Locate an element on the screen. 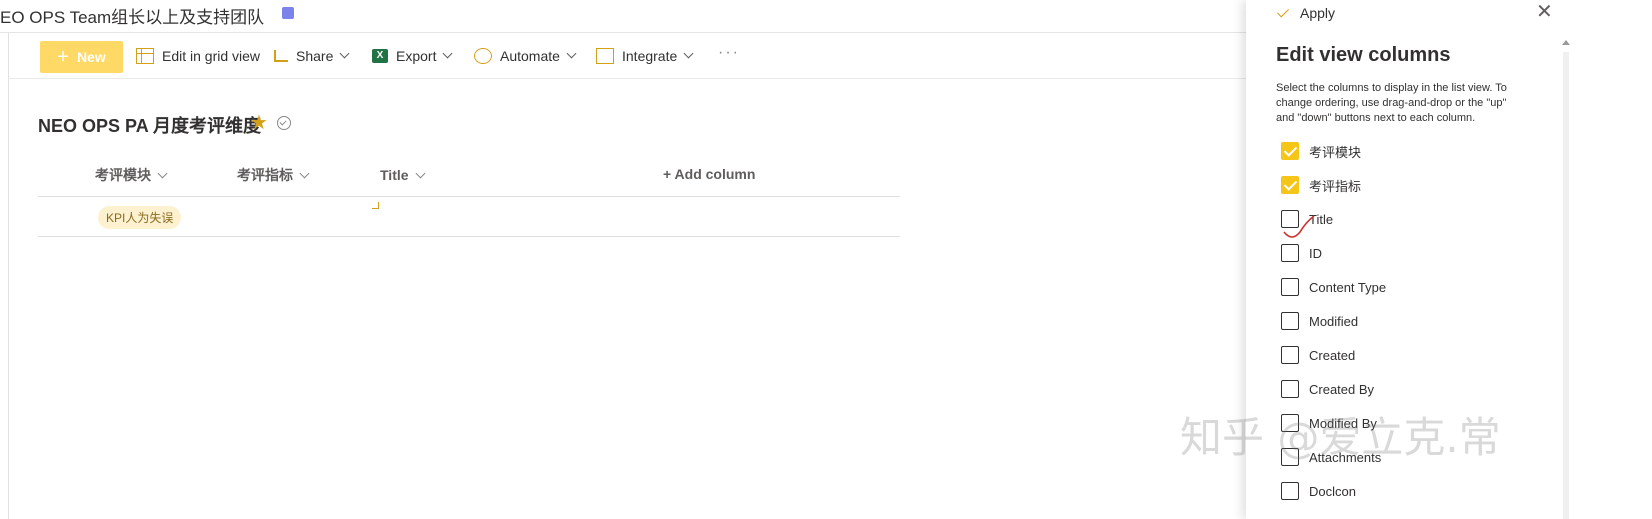 This screenshot has height=519, width=1652. share-label: Share is located at coordinates (315, 55).